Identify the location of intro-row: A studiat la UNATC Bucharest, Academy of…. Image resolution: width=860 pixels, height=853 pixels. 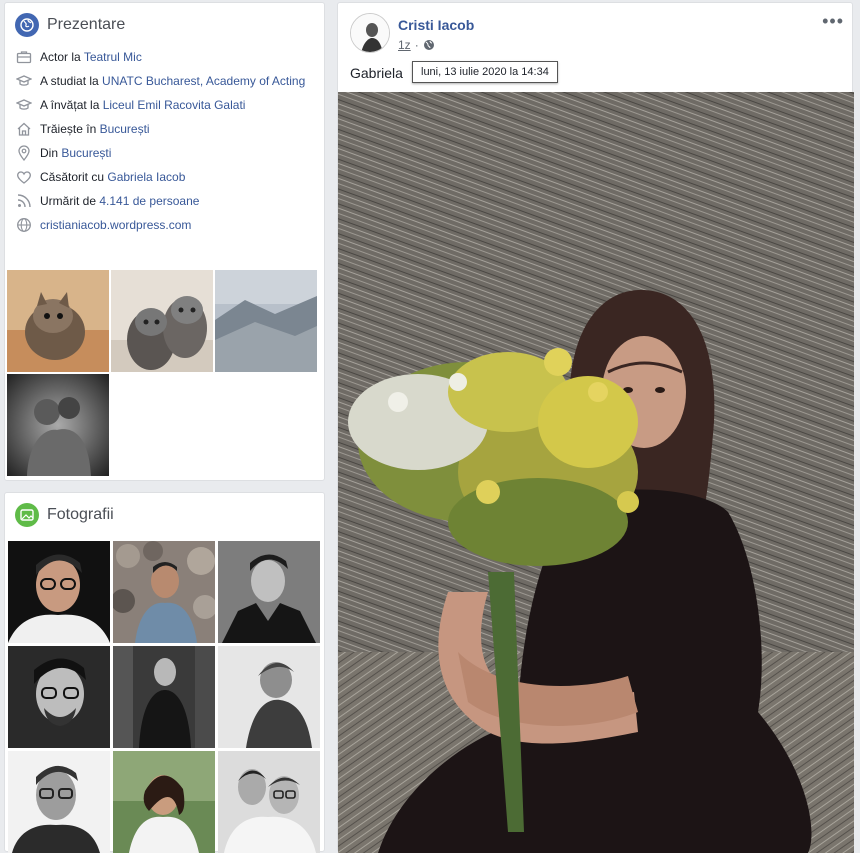
(164, 81).